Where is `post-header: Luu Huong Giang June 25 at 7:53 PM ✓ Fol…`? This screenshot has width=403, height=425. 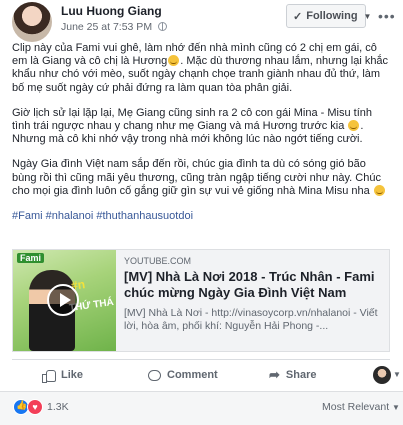 post-header: Luu Huong Giang June 25 at 7:53 PM ✓ Fol… is located at coordinates (201, 21).